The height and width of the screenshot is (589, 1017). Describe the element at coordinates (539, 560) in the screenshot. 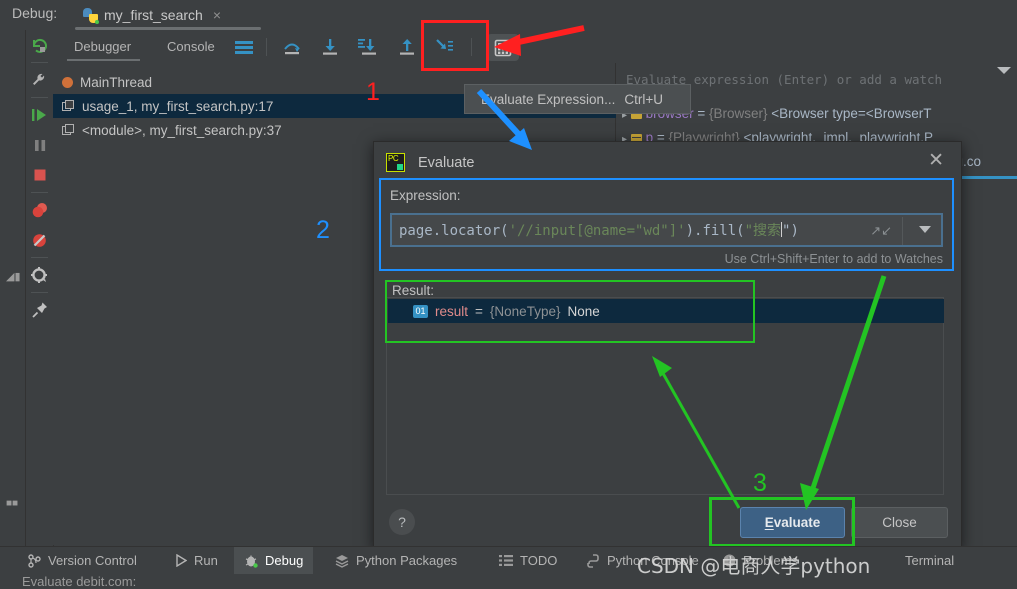

I see `statusbar-label: TODO` at that location.